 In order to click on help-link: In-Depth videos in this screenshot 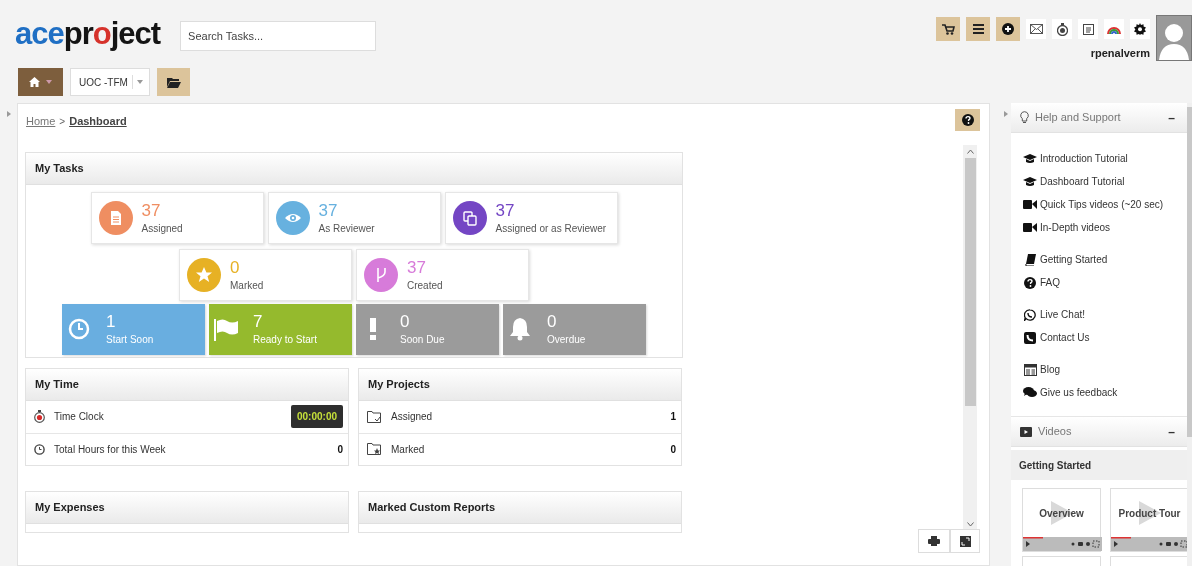, I will do `click(1105, 227)`.